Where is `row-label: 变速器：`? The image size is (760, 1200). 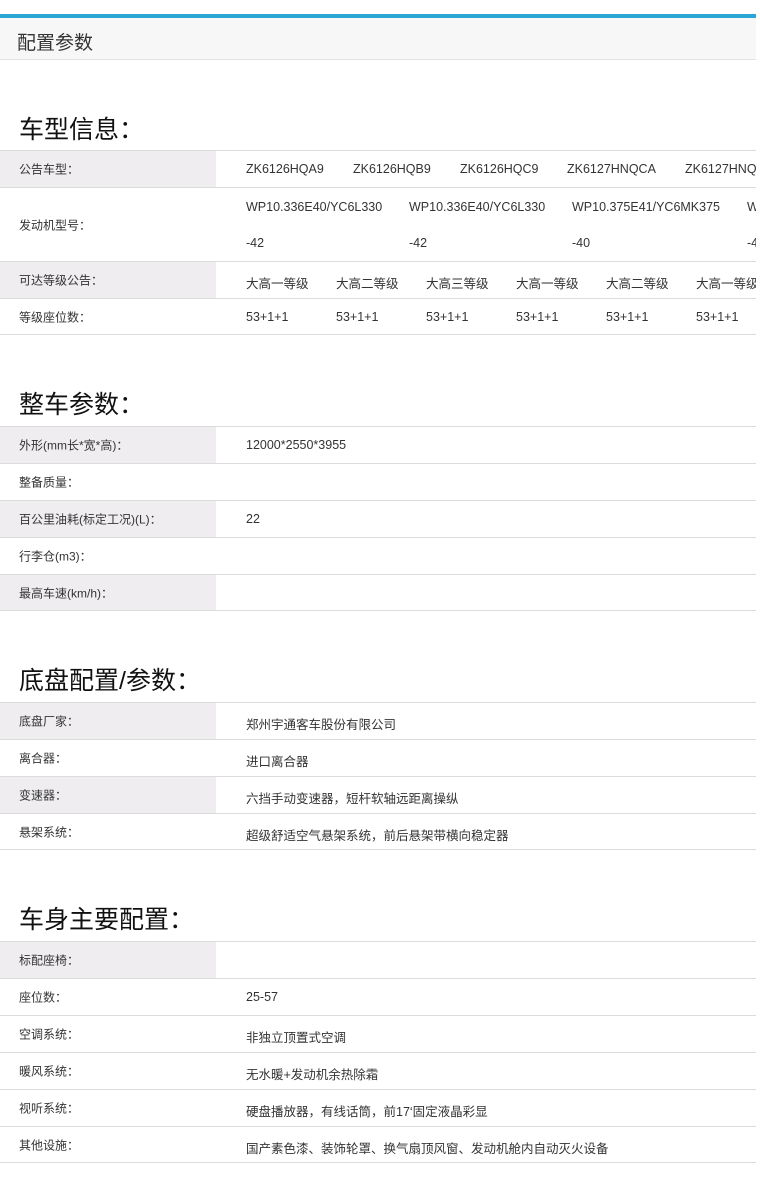
row-label: 变速器： is located at coordinates (43, 795).